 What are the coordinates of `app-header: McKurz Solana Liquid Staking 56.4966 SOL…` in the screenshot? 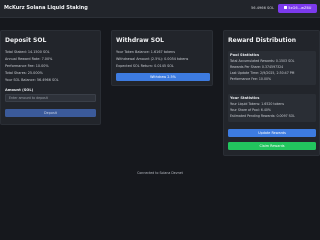 It's located at (160, 9).